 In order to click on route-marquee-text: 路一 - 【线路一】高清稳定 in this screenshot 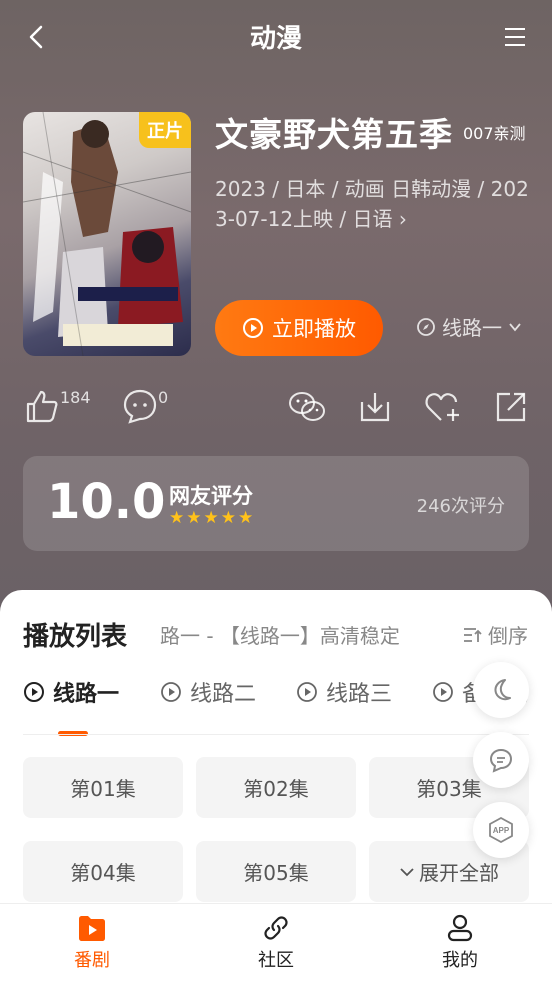, I will do `click(280, 636)`.